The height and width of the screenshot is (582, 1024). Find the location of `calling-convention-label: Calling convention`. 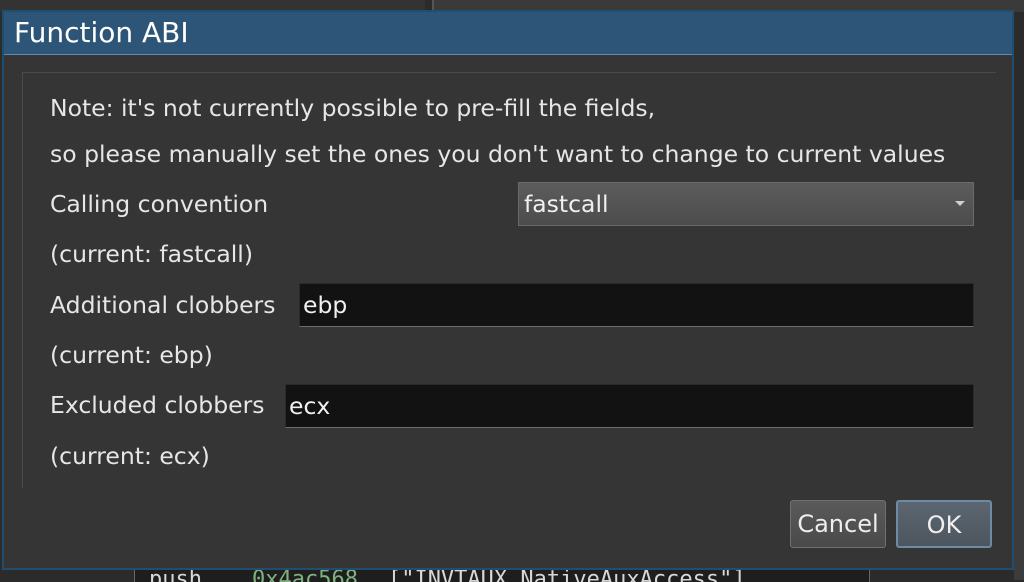

calling-convention-label: Calling convention is located at coordinates (159, 204).